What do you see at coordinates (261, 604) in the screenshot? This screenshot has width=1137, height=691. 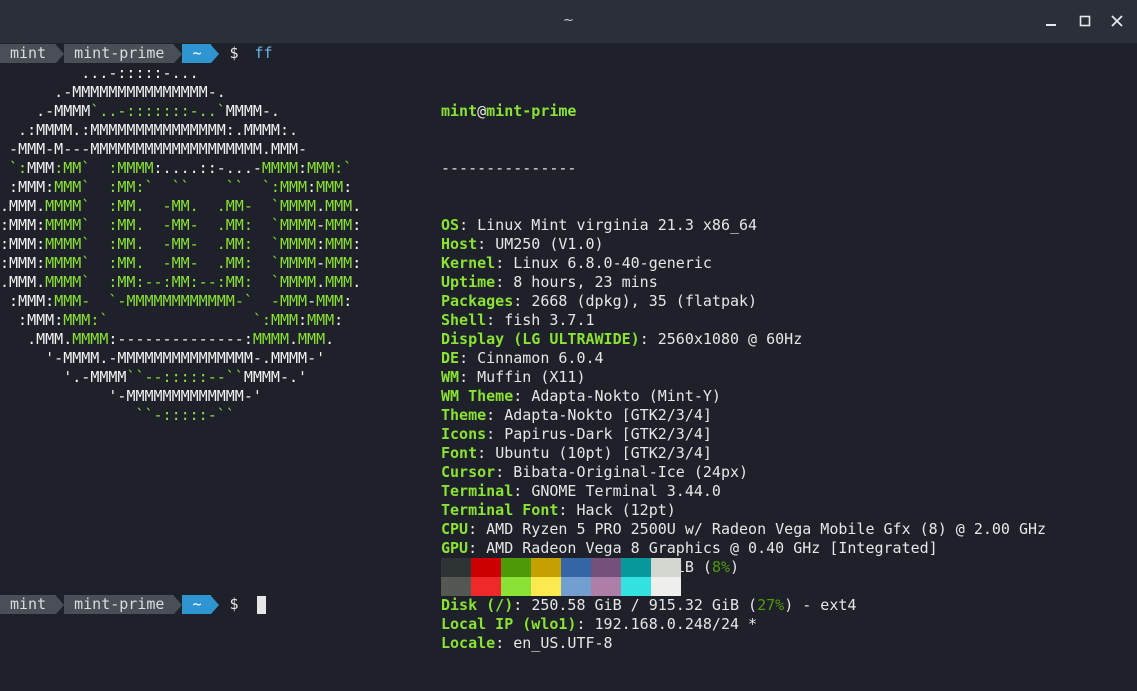 I see `text-cursor` at bounding box center [261, 604].